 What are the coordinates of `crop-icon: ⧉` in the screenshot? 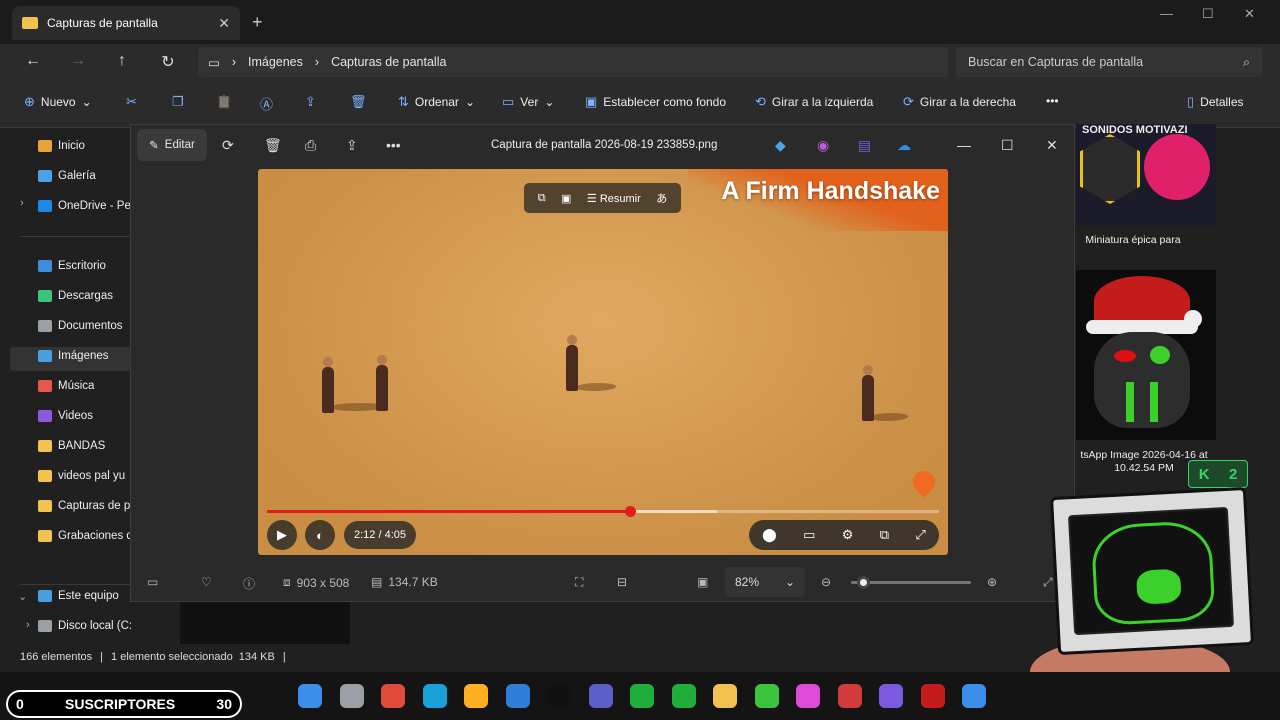 It's located at (542, 198).